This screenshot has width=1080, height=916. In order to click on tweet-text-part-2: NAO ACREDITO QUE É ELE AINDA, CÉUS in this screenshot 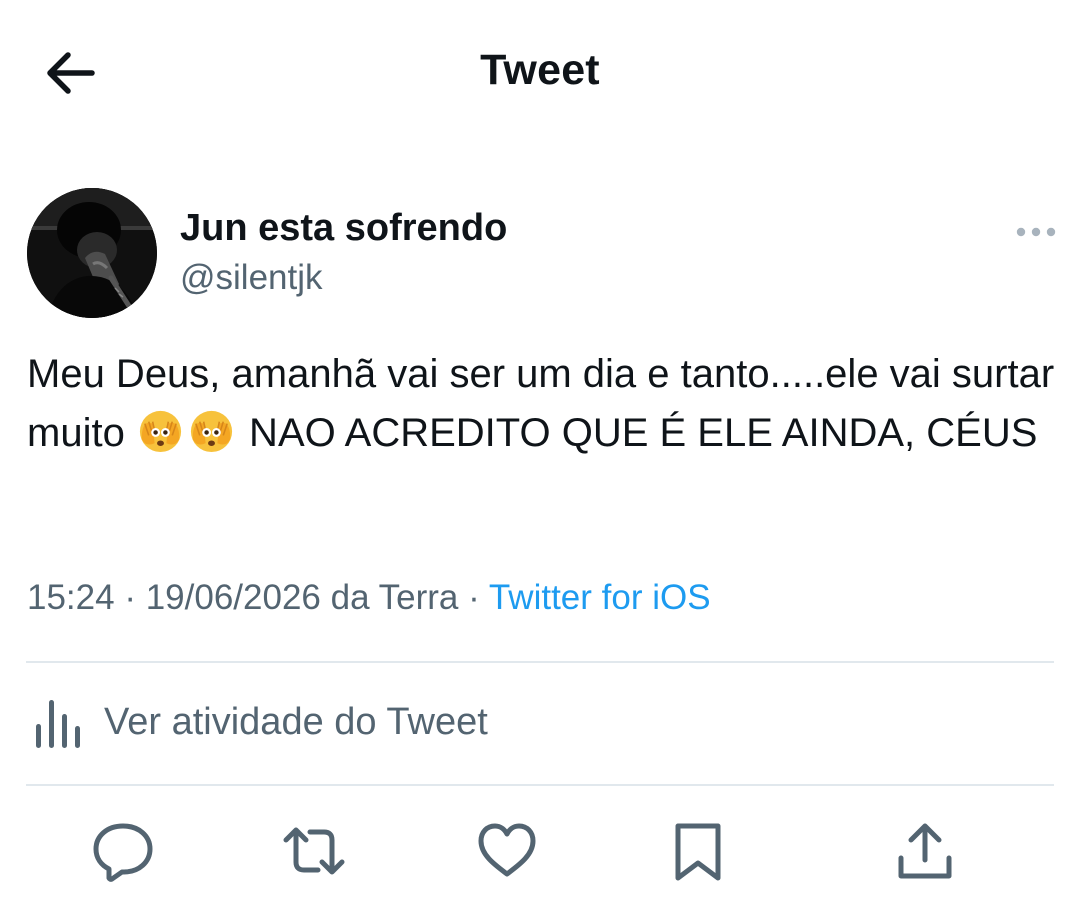, I will do `click(637, 433)`.